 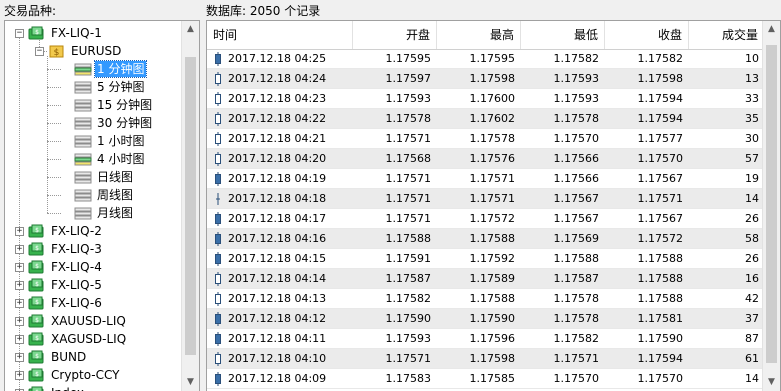 I want to click on tree-item: − $ FX-LIQ-1, so click(x=59, y=33).